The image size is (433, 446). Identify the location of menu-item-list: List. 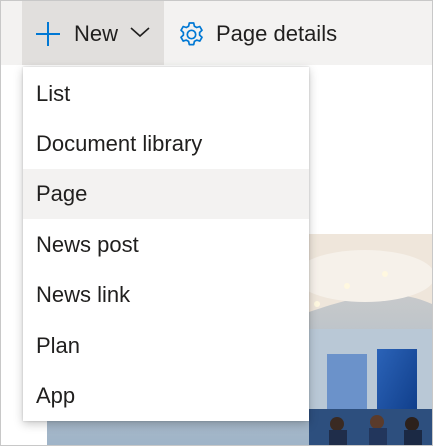
(166, 94).